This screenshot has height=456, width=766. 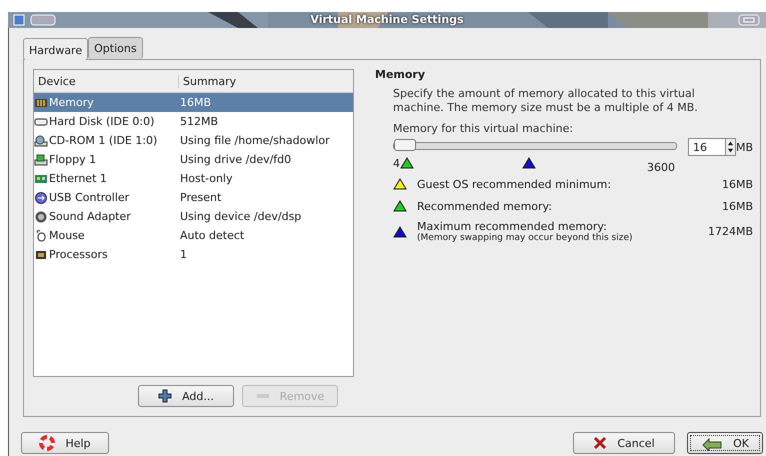 What do you see at coordinates (241, 216) in the screenshot?
I see `device-summary: Using device /dev/dsp` at bounding box center [241, 216].